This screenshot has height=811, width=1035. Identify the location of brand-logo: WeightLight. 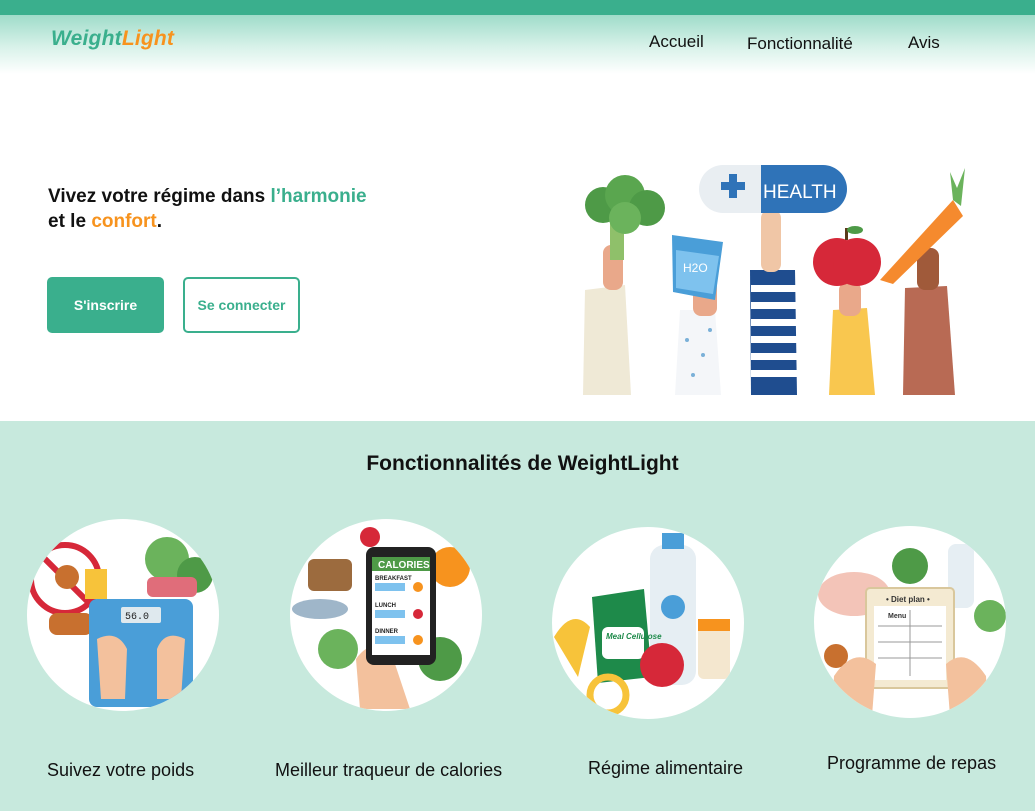
(112, 39).